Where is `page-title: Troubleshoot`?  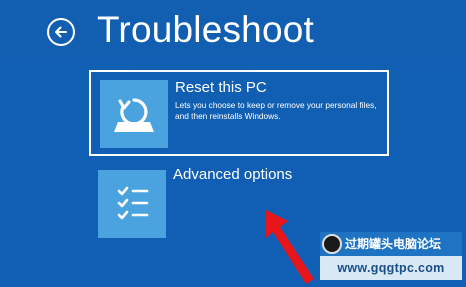
page-title: Troubleshoot is located at coordinates (205, 29).